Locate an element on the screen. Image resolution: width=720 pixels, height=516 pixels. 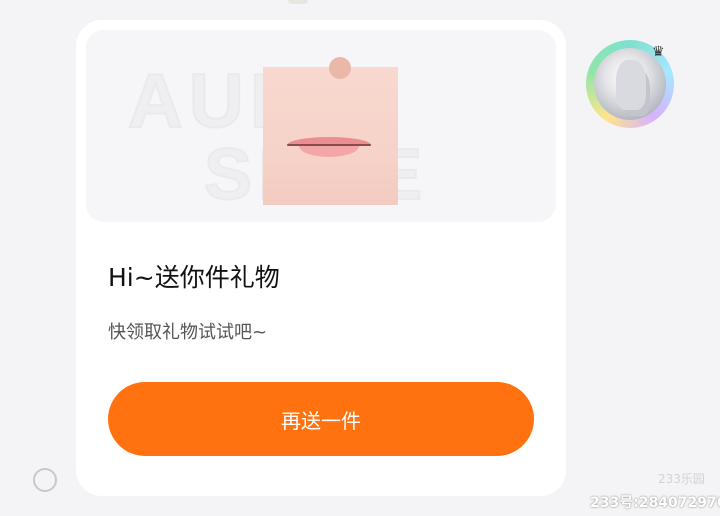
face-nose is located at coordinates (340, 68).